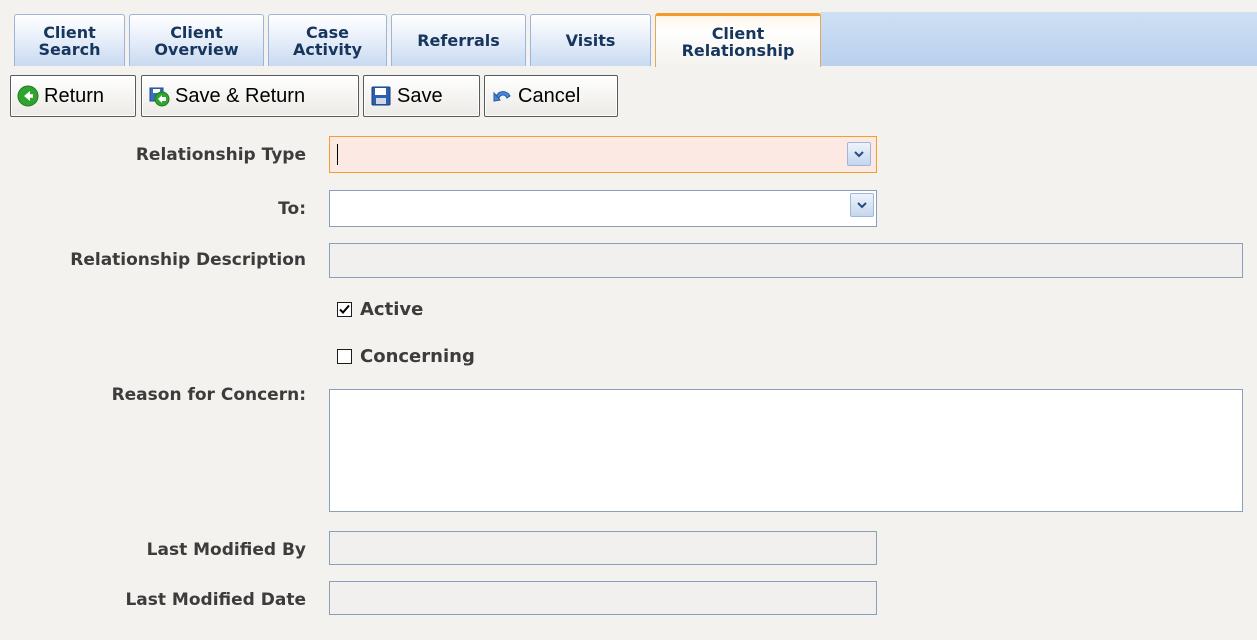 This screenshot has height=640, width=1257. I want to click on tab-client-search: Client Search, so click(69, 40).